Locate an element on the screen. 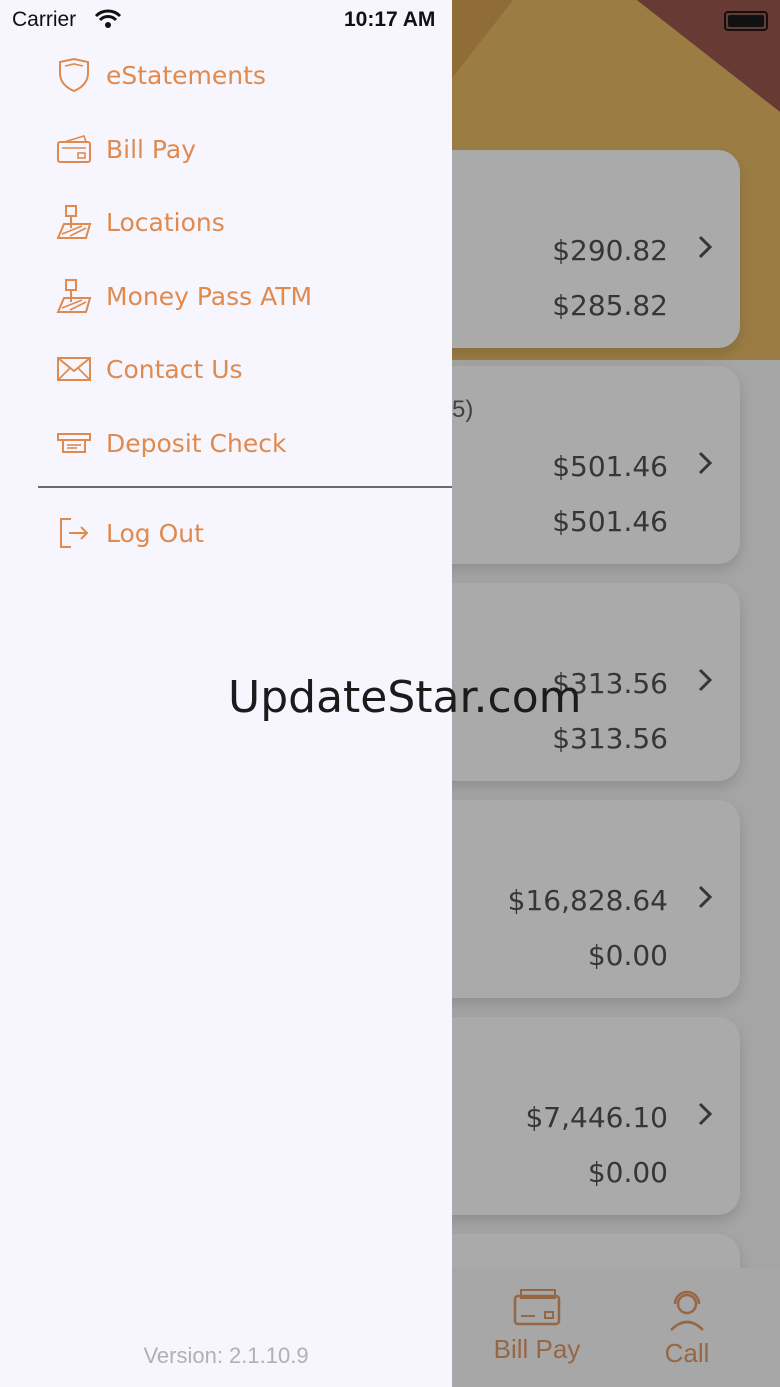  menu-item-label: Contact Us is located at coordinates (174, 369).